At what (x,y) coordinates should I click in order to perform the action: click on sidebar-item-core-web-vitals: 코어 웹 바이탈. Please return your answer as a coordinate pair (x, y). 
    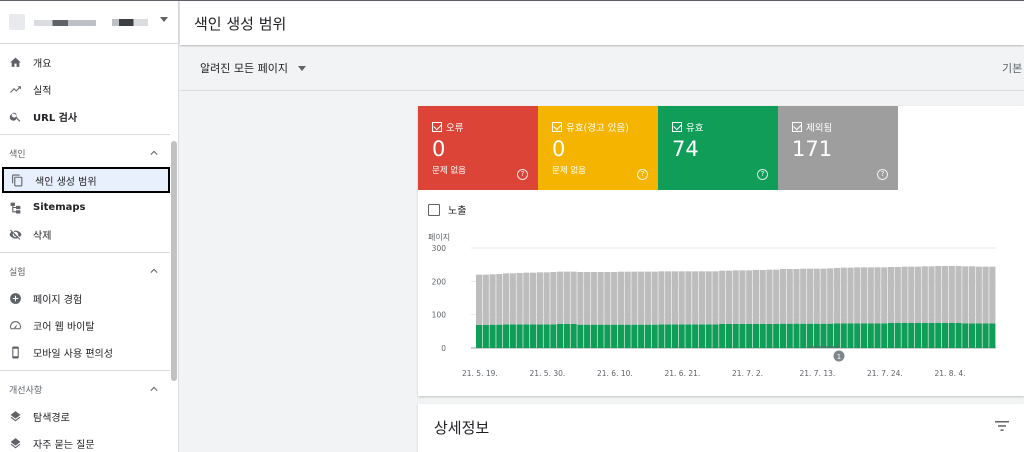
    Looking at the image, I should click on (86, 325).